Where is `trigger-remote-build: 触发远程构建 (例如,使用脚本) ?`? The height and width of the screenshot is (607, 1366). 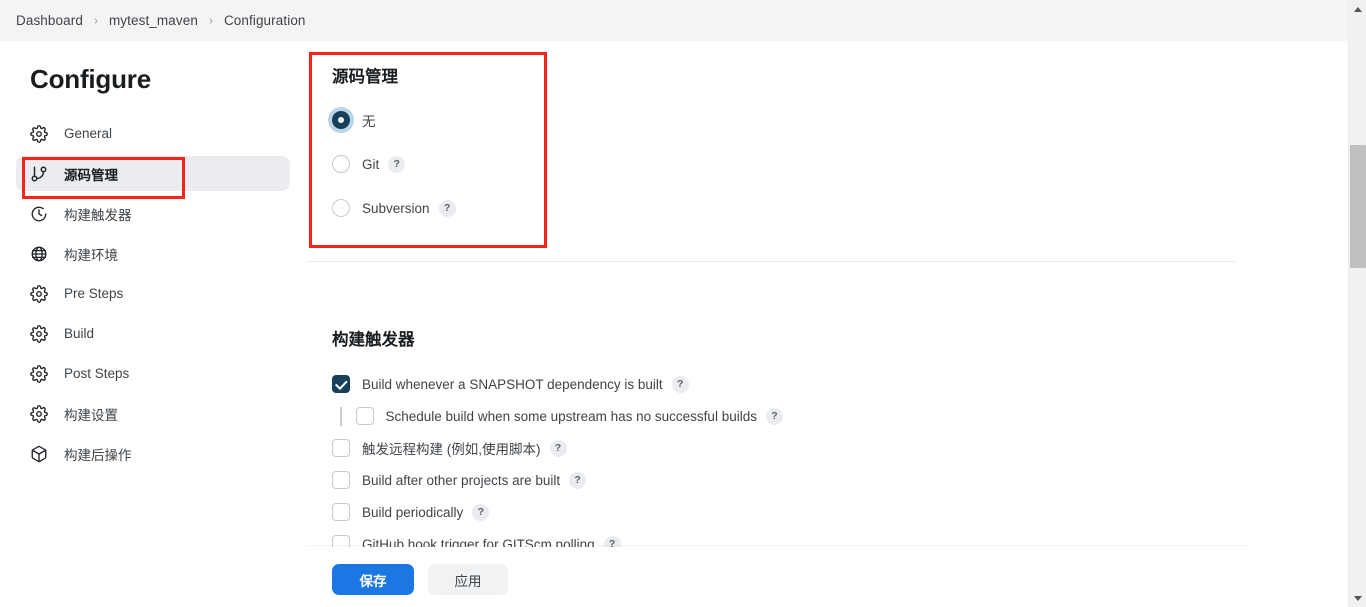 trigger-remote-build: 触发远程构建 (例如,使用脚本) ? is located at coordinates (557, 448).